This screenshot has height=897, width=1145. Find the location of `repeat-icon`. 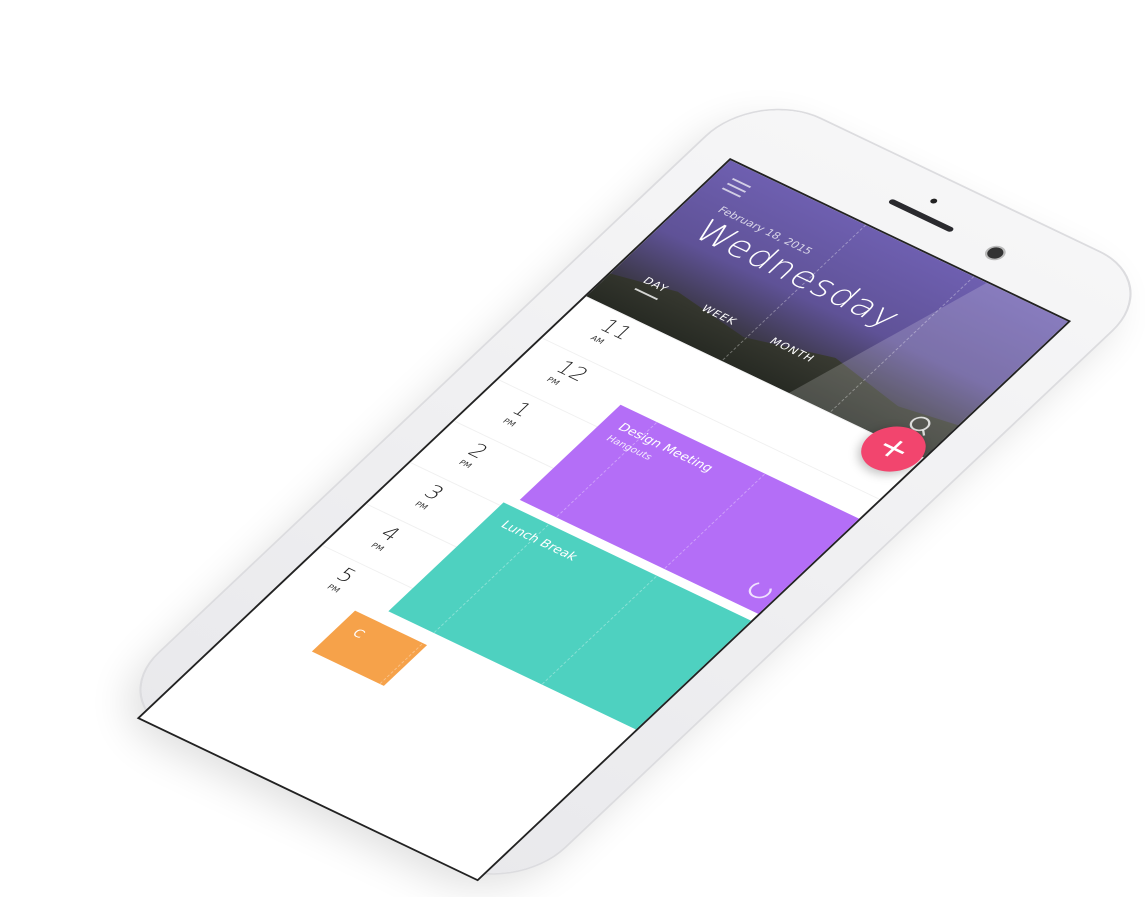

repeat-icon is located at coordinates (760, 590).